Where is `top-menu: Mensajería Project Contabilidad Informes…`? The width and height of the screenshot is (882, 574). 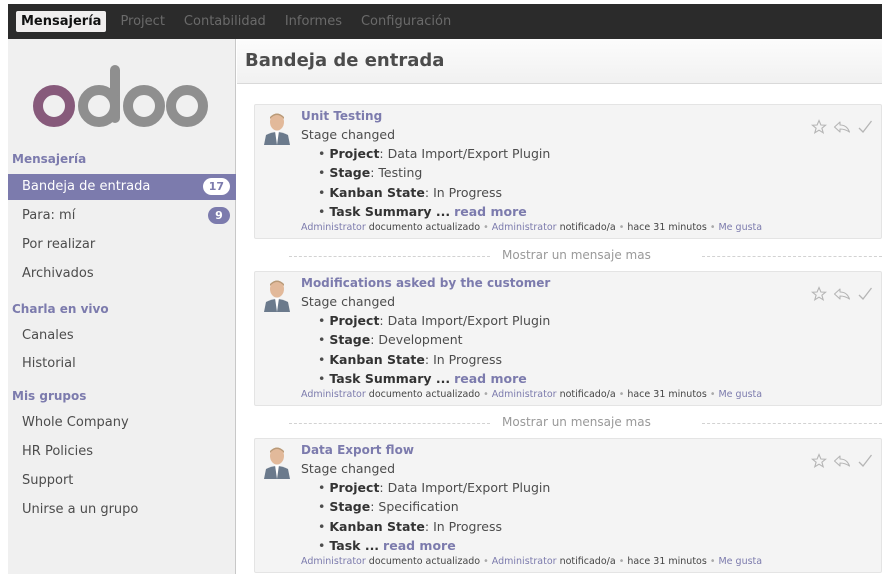 top-menu: Mensajería Project Contabilidad Informes… is located at coordinates (445, 21).